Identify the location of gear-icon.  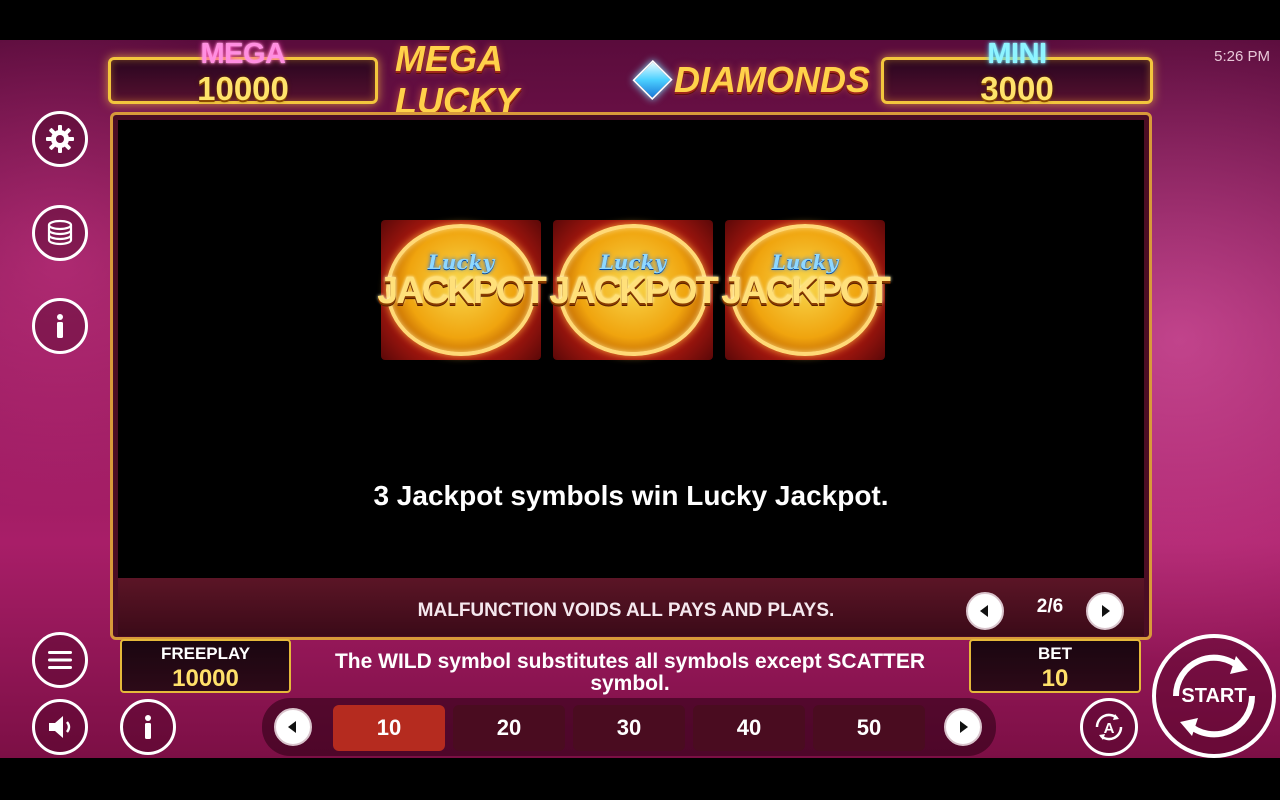
(60, 139).